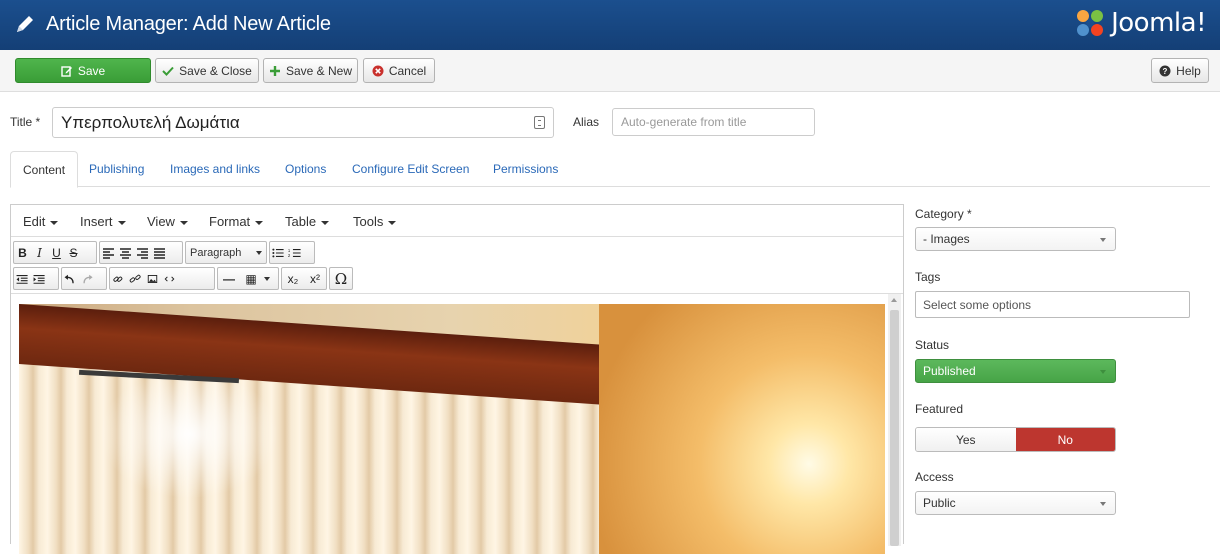 The height and width of the screenshot is (554, 1220). What do you see at coordinates (44, 169) in the screenshot?
I see `tab-content: Content` at bounding box center [44, 169].